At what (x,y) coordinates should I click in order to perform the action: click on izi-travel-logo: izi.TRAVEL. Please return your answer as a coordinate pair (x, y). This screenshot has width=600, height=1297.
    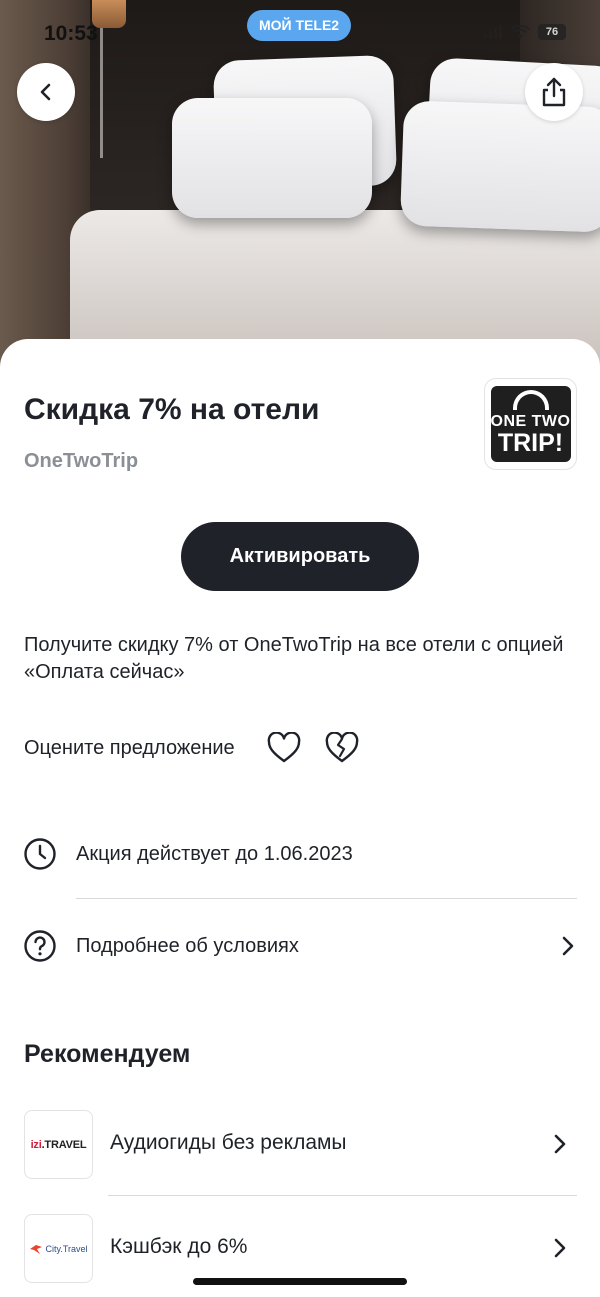
    Looking at the image, I should click on (58, 1144).